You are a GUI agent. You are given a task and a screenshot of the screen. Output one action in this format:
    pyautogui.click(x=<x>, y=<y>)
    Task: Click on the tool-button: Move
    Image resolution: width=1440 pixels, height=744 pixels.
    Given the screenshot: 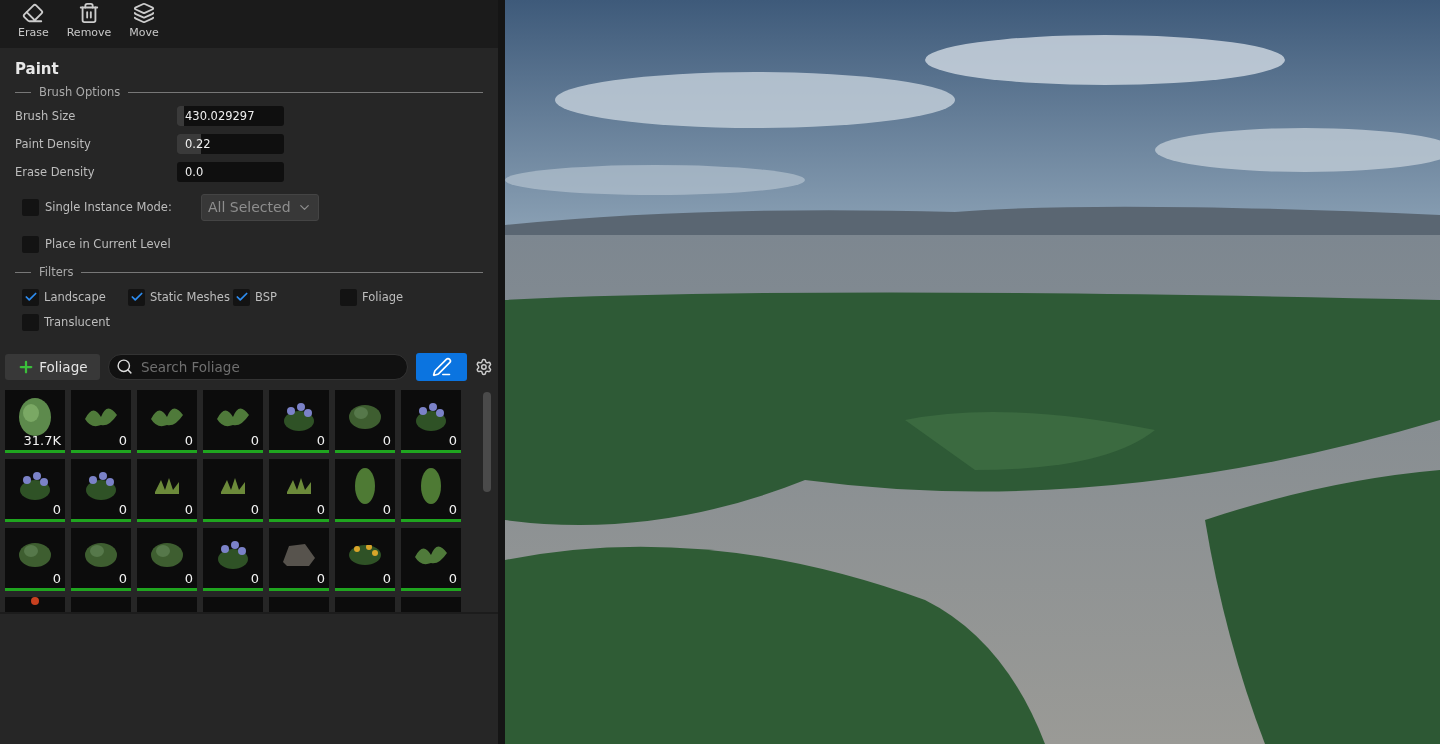 What is the action you would take?
    pyautogui.click(x=144, y=25)
    